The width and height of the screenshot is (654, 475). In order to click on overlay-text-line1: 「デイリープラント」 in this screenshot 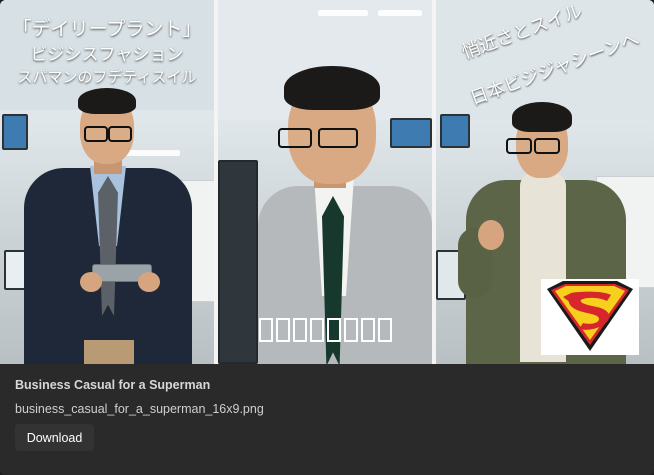, I will do `click(107, 29)`.